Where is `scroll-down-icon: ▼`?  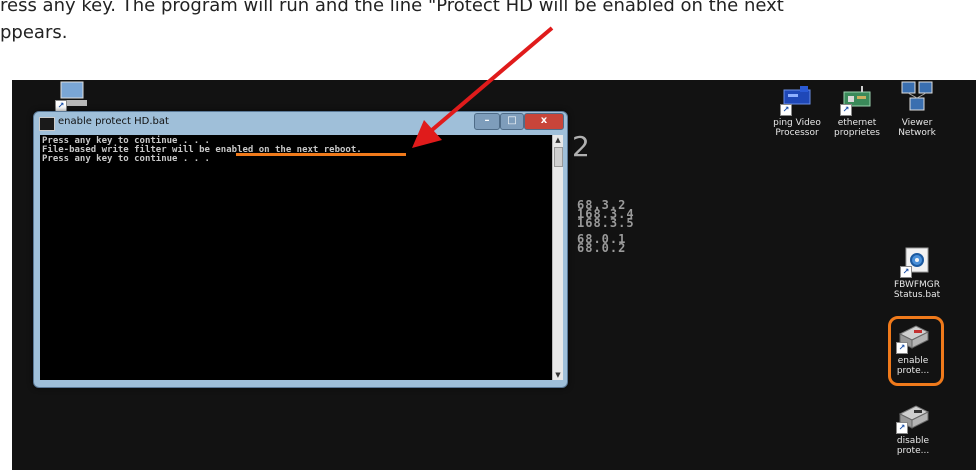 scroll-down-icon: ▼ is located at coordinates (558, 375).